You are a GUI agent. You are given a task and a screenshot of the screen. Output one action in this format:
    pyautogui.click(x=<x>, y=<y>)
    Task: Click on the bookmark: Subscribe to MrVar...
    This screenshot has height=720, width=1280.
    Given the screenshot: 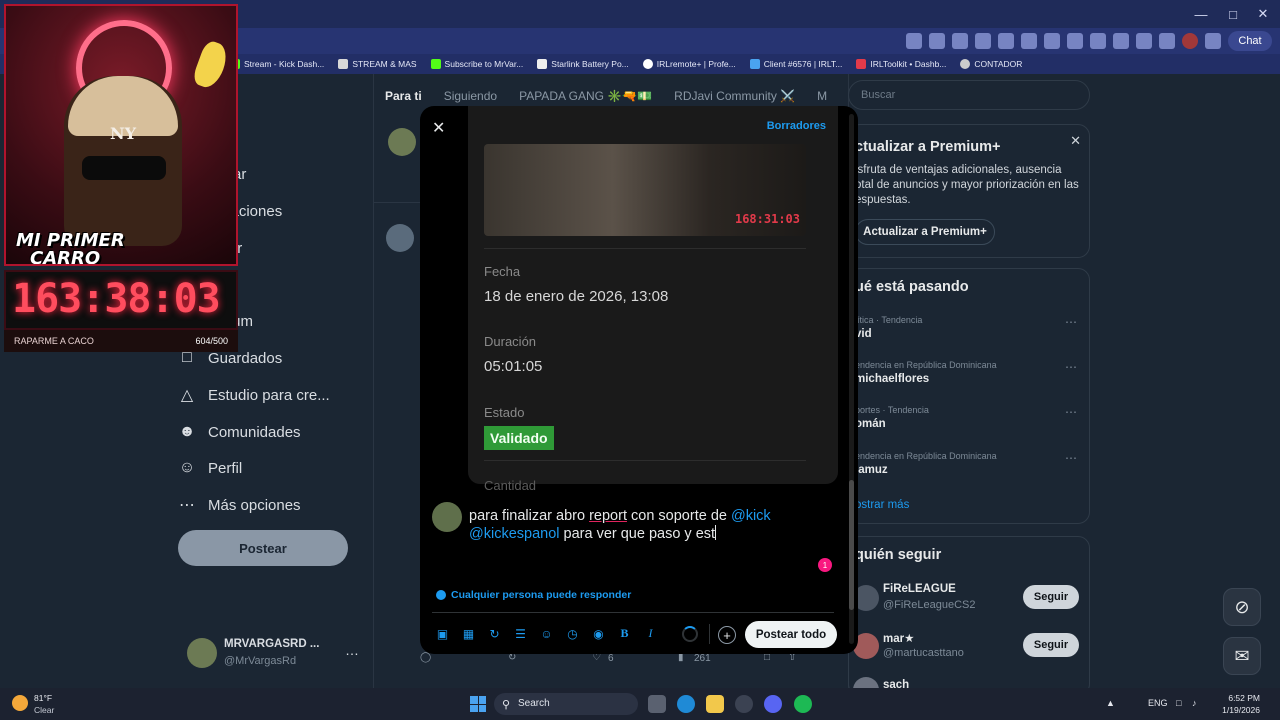 What is the action you would take?
    pyautogui.click(x=476, y=64)
    